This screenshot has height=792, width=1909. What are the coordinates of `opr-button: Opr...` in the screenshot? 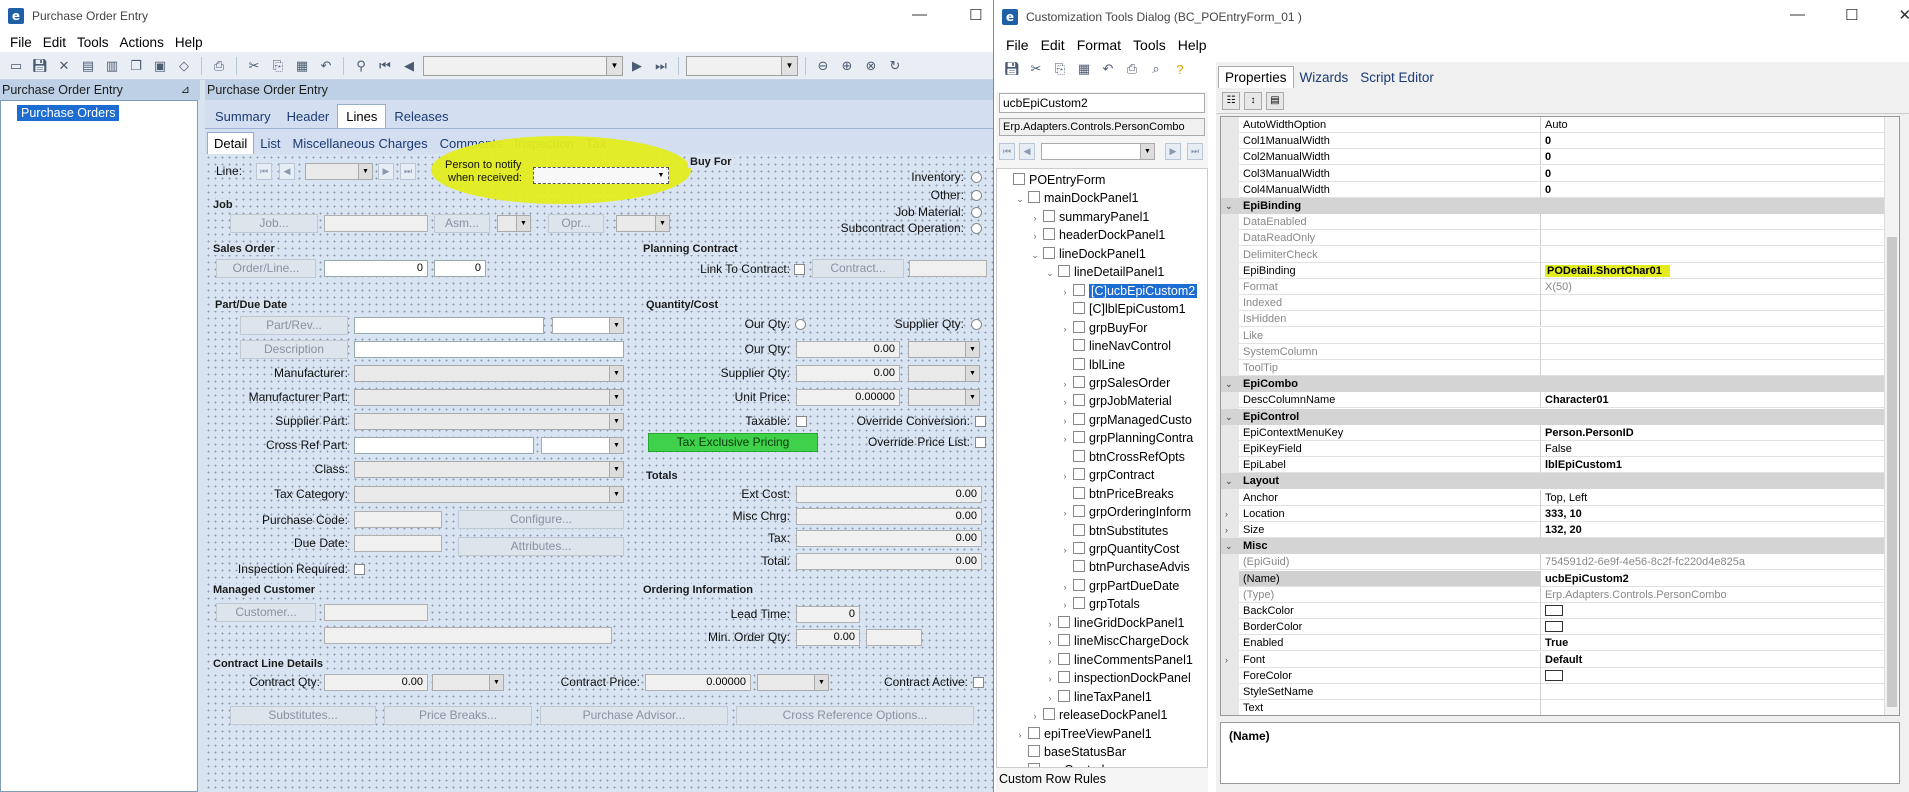 It's located at (576, 223).